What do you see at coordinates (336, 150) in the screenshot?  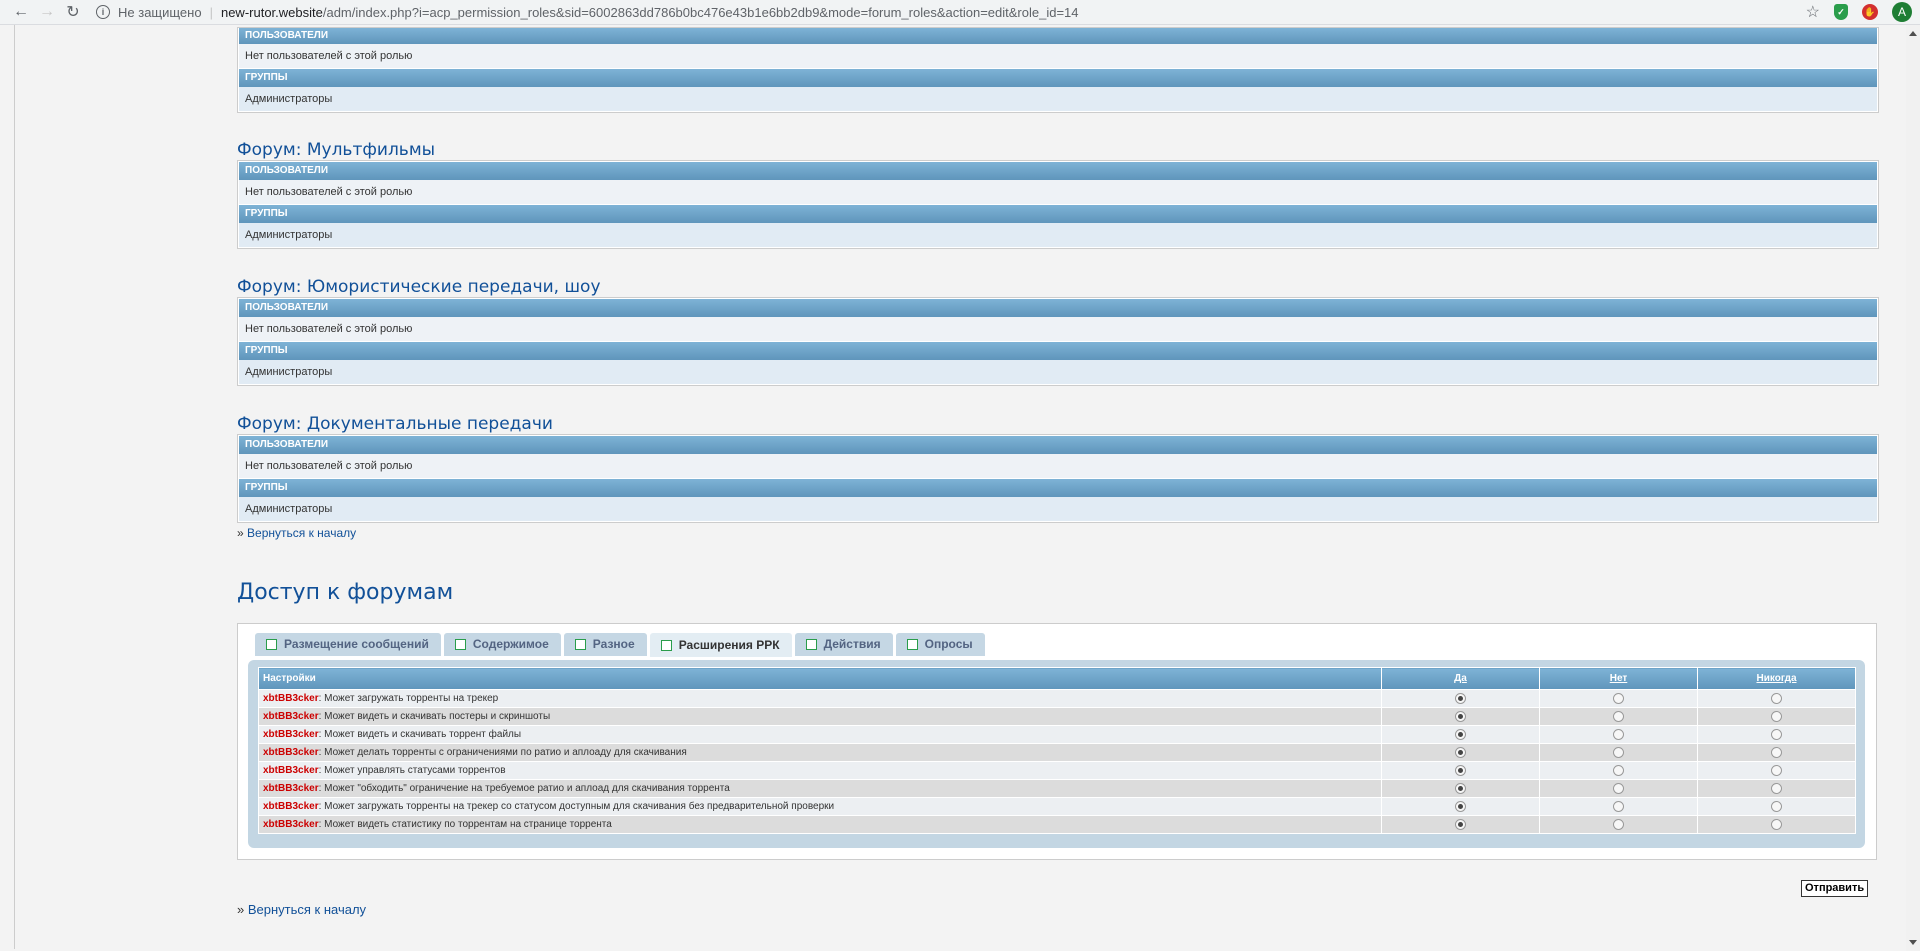 I see `forum-title: Форум: Мультфильмы` at bounding box center [336, 150].